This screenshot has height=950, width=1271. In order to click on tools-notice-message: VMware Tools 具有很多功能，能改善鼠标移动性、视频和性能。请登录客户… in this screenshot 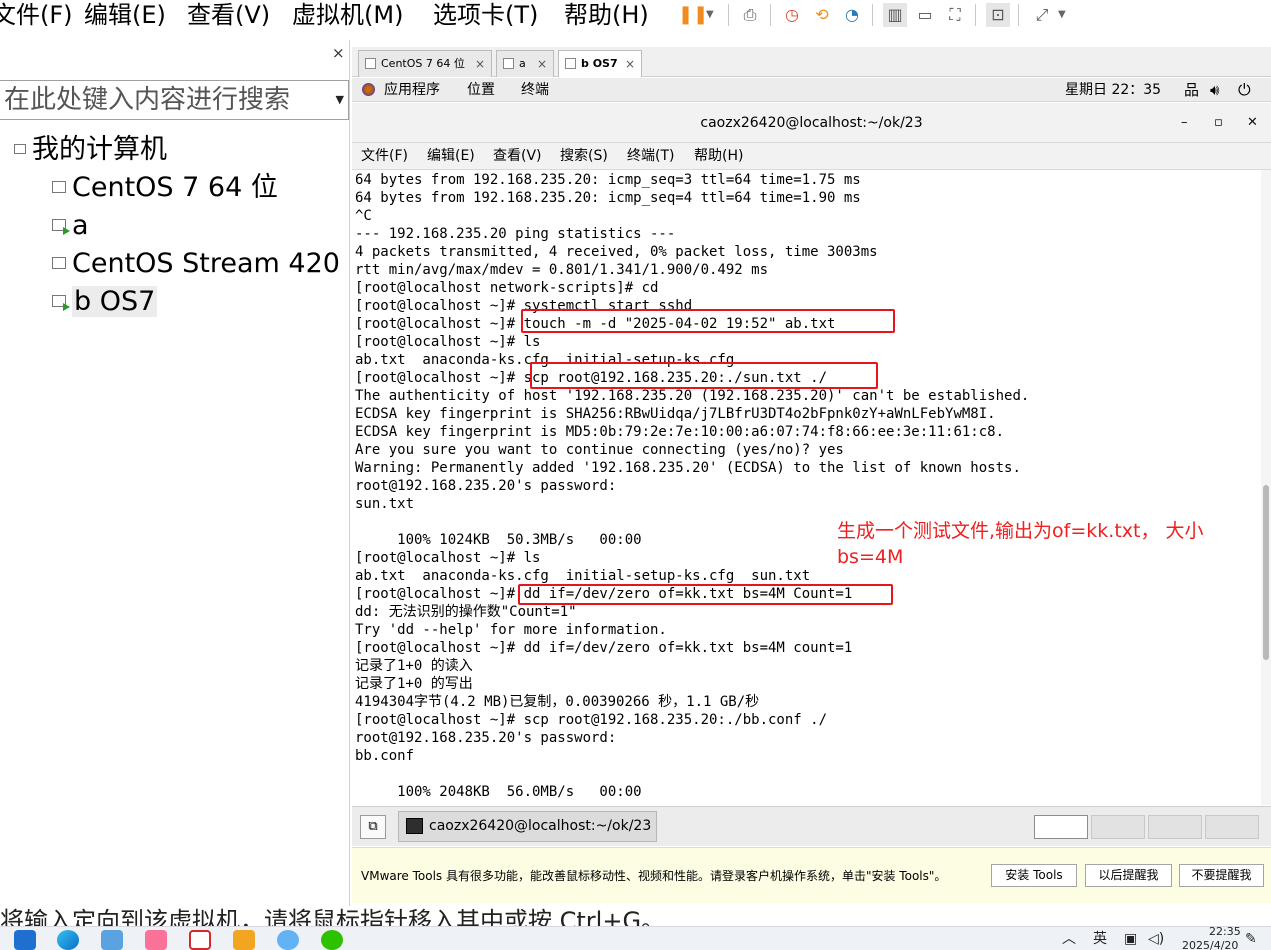, I will do `click(654, 876)`.